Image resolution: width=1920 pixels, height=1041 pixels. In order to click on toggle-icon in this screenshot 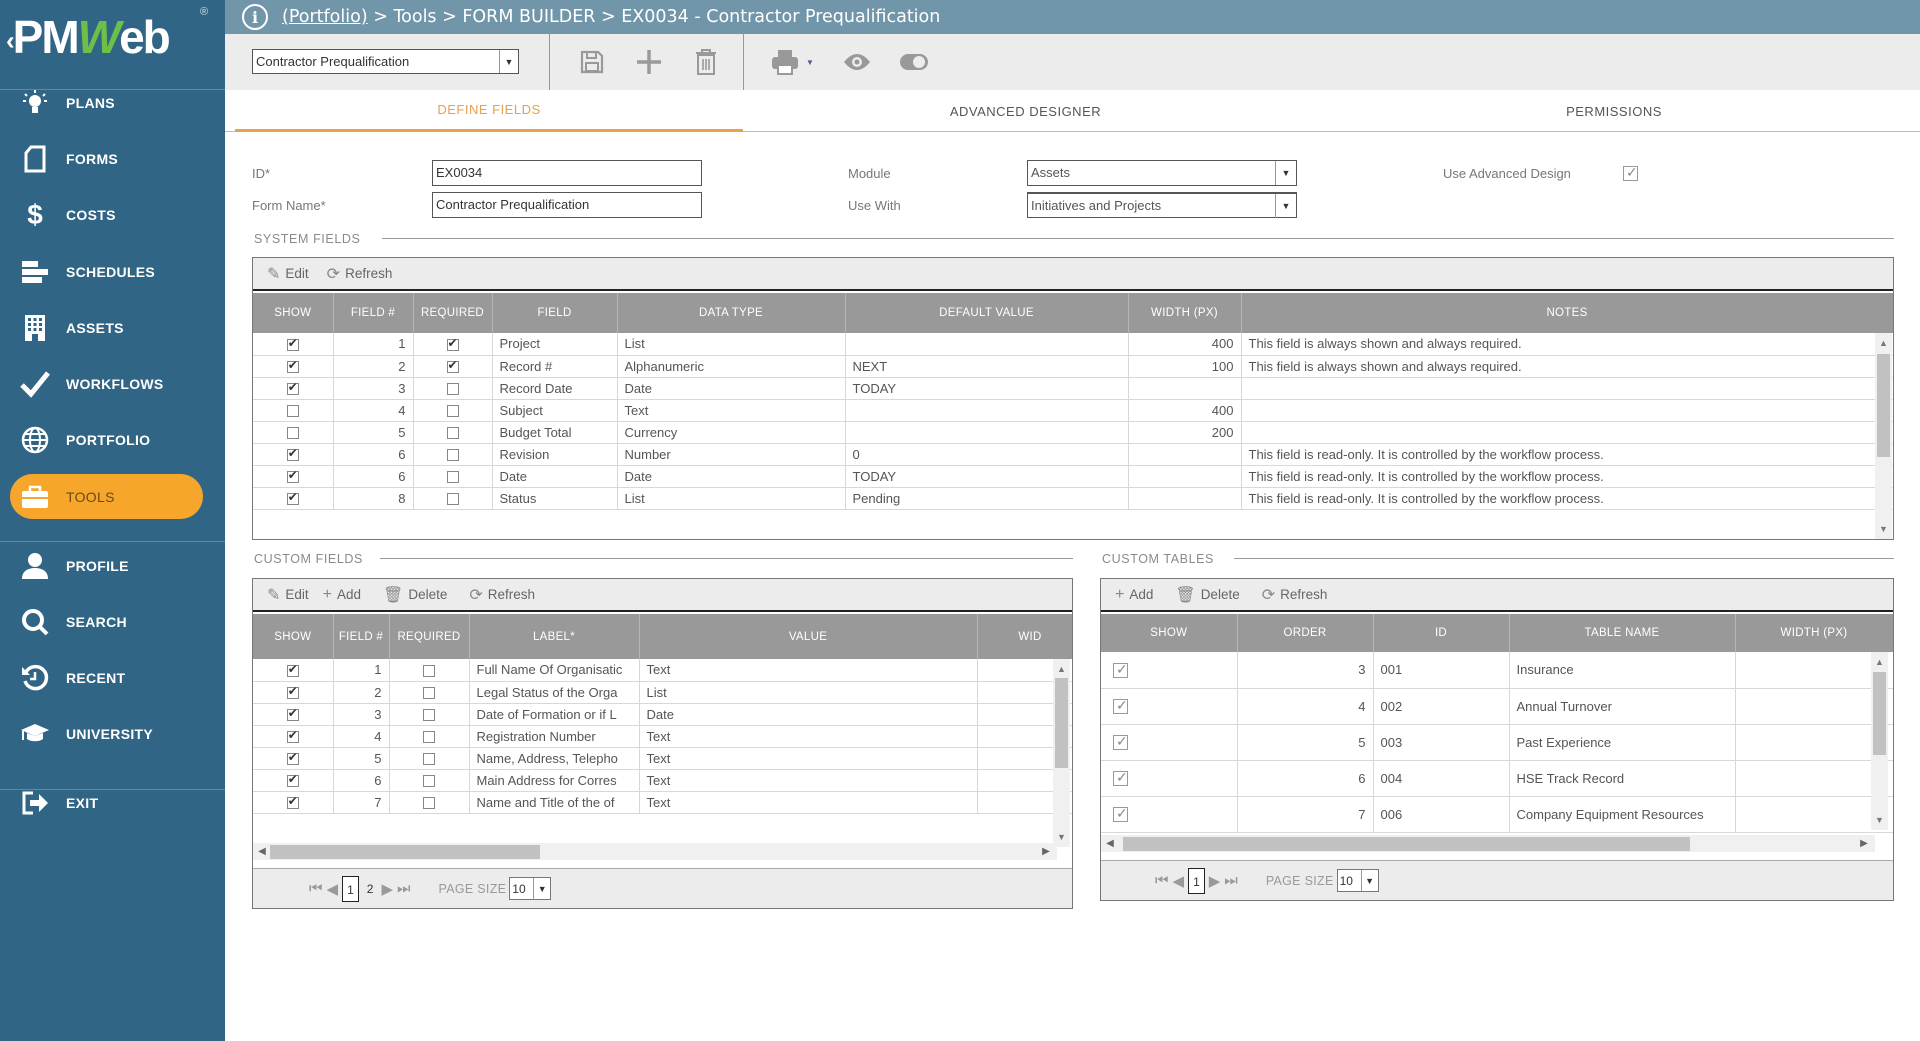, I will do `click(914, 62)`.